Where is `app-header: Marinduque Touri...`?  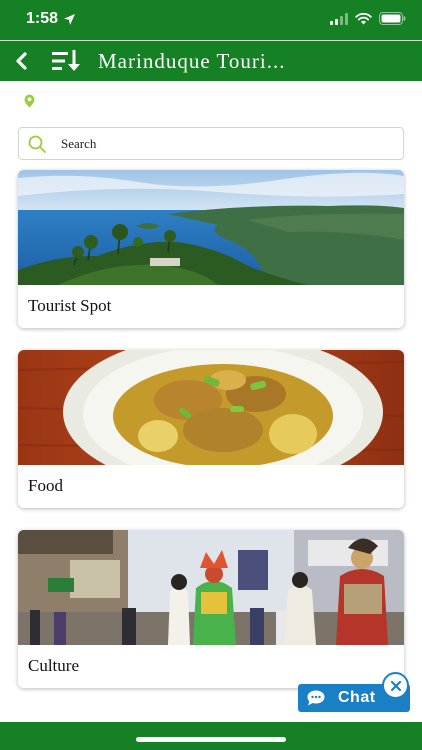
app-header: Marinduque Touri... is located at coordinates (211, 61).